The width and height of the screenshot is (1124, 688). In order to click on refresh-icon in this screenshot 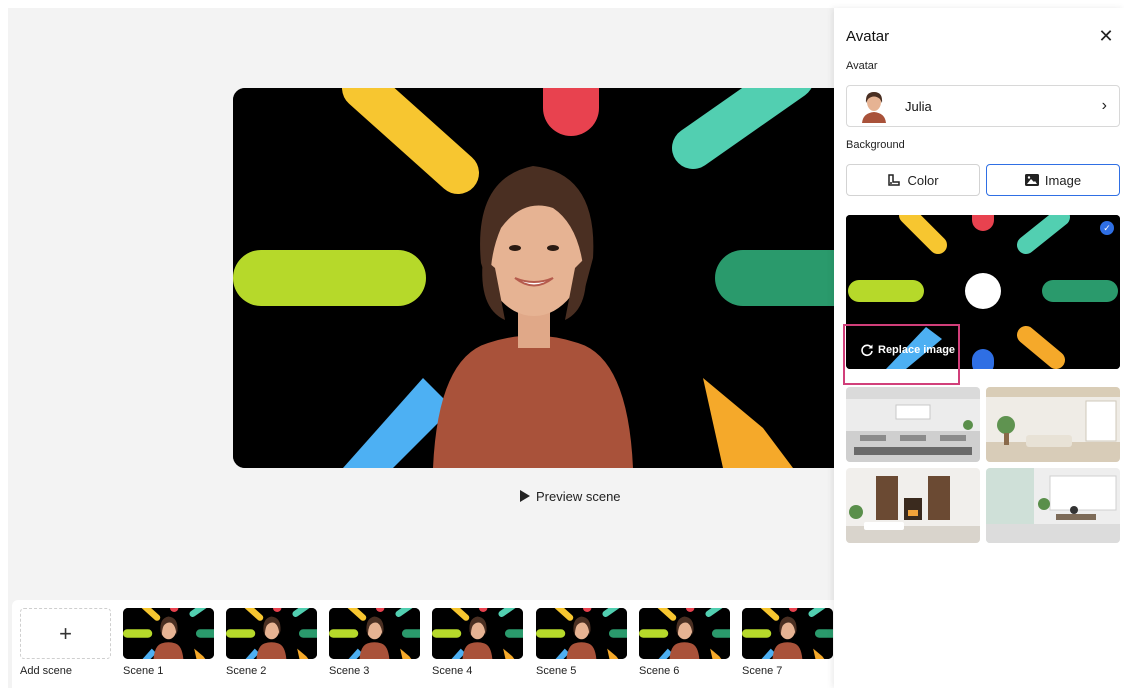, I will do `click(867, 350)`.